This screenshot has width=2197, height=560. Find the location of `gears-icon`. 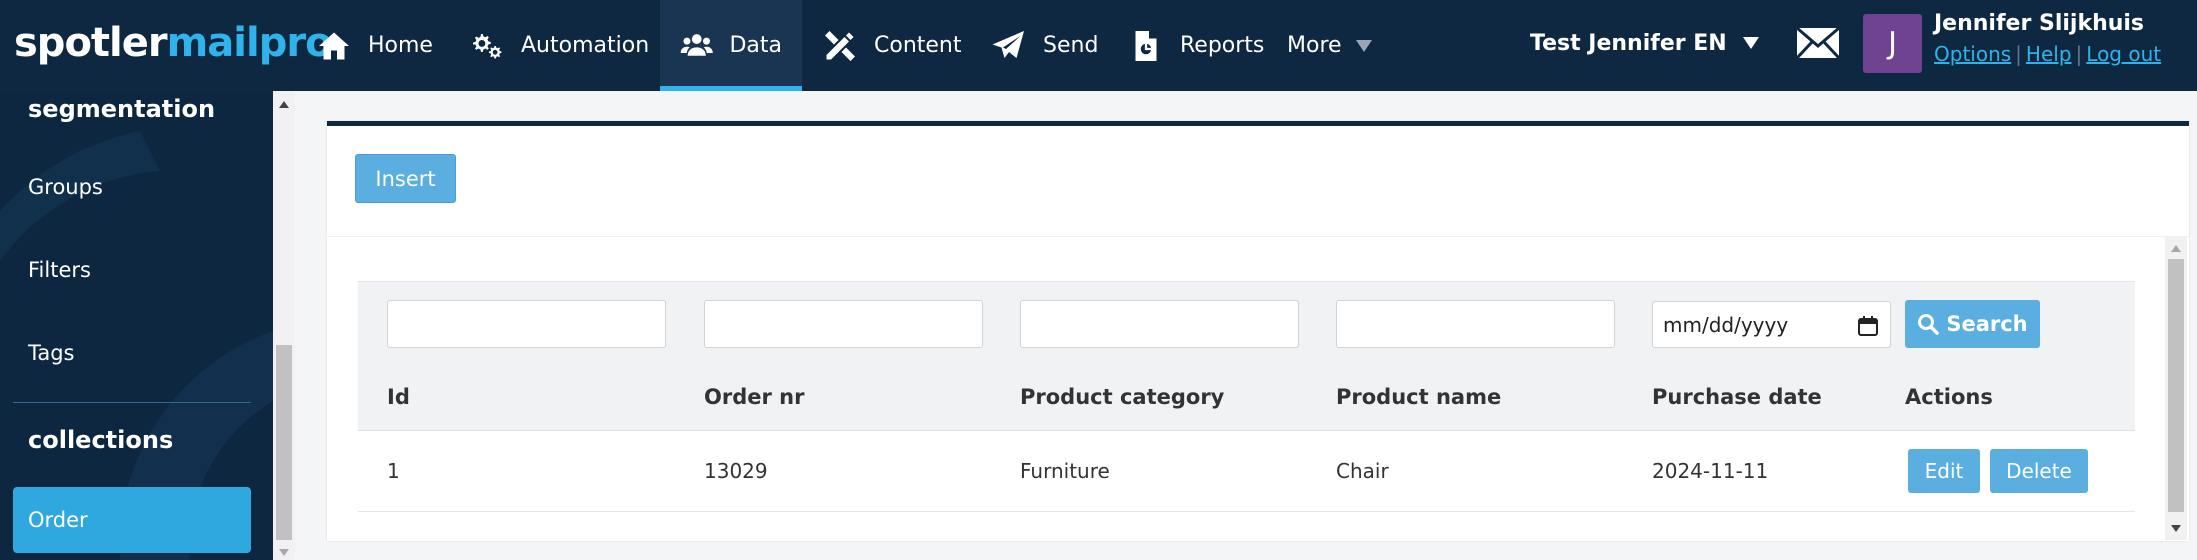

gears-icon is located at coordinates (487, 45).